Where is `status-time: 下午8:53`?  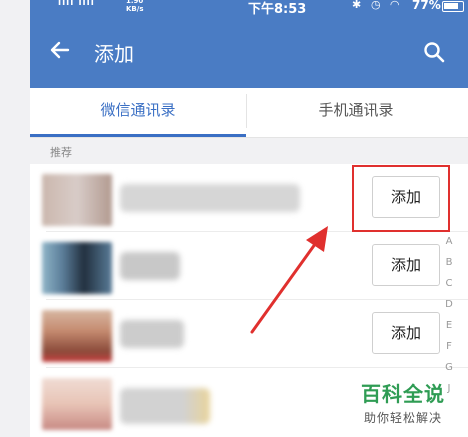 status-time: 下午8:53 is located at coordinates (277, 9).